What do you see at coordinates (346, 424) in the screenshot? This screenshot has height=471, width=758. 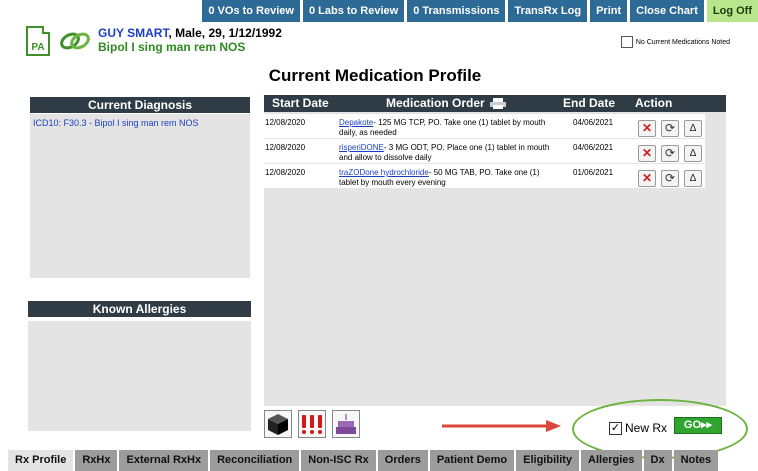 I see `birthday-cake-icon` at bounding box center [346, 424].